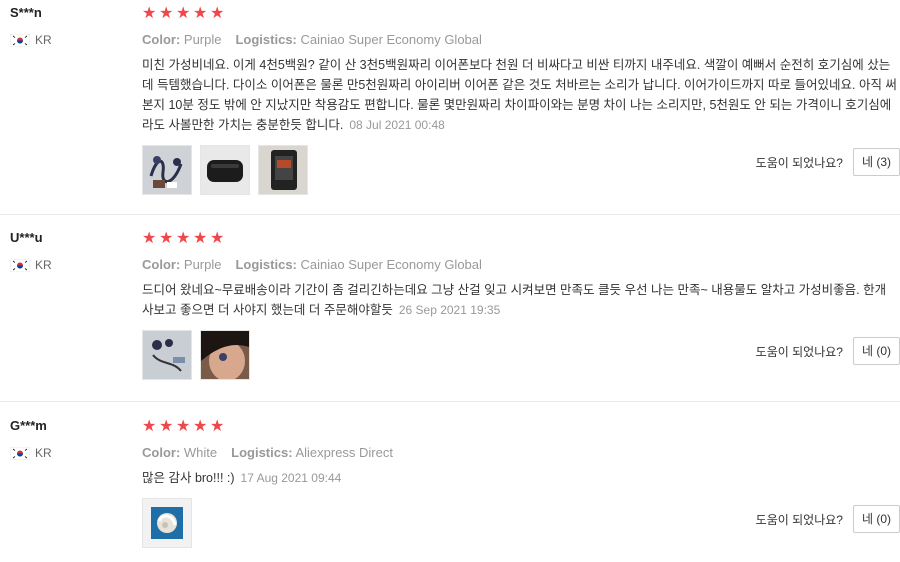  Describe the element at coordinates (876, 162) in the screenshot. I see `helpful-yes-button: 네 (3)` at that location.